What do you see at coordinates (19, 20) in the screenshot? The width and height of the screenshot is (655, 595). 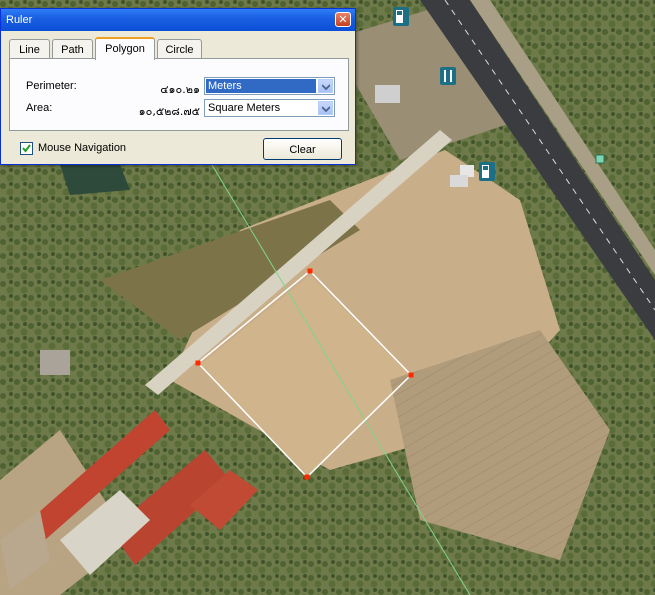 I see `window-title: Ruler` at bounding box center [19, 20].